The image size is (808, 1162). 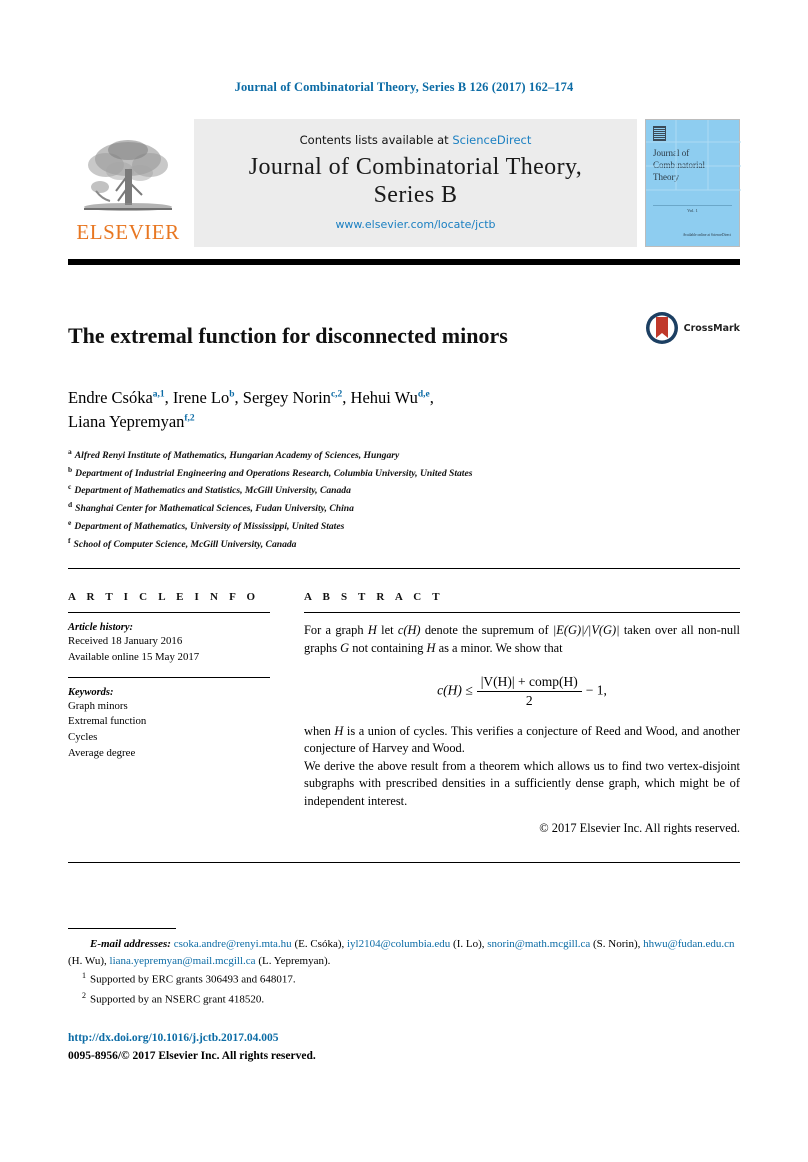 What do you see at coordinates (706, 235) in the screenshot?
I see `cover-footer-text: Available online at ScienceDirect` at bounding box center [706, 235].